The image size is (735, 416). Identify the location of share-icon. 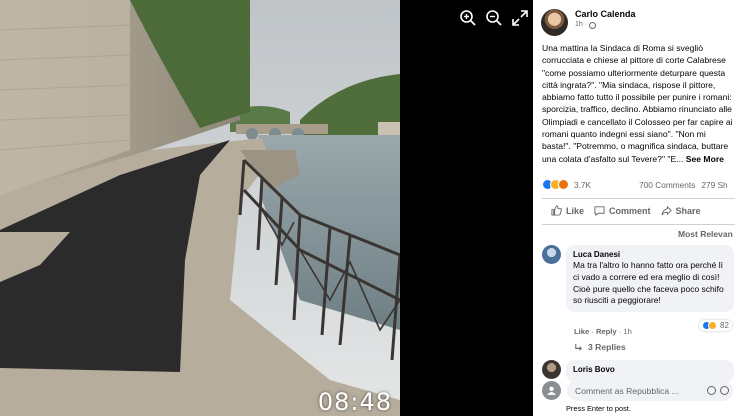
(666, 210).